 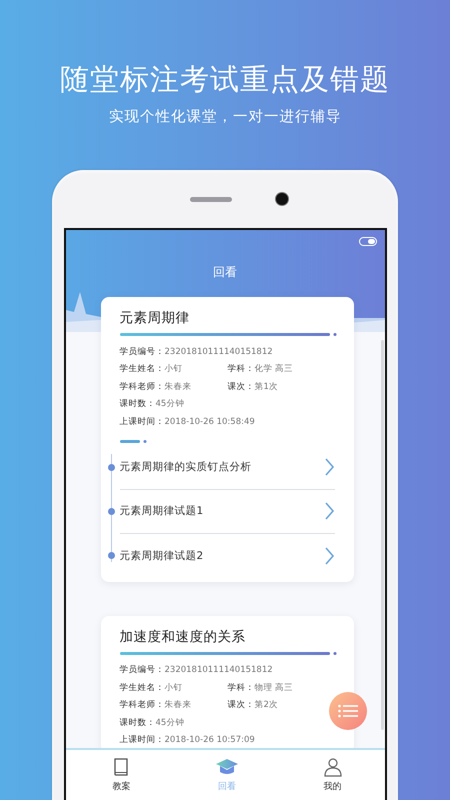 I want to click on headline: 随堂标注考试重点及错题, so click(x=225, y=79).